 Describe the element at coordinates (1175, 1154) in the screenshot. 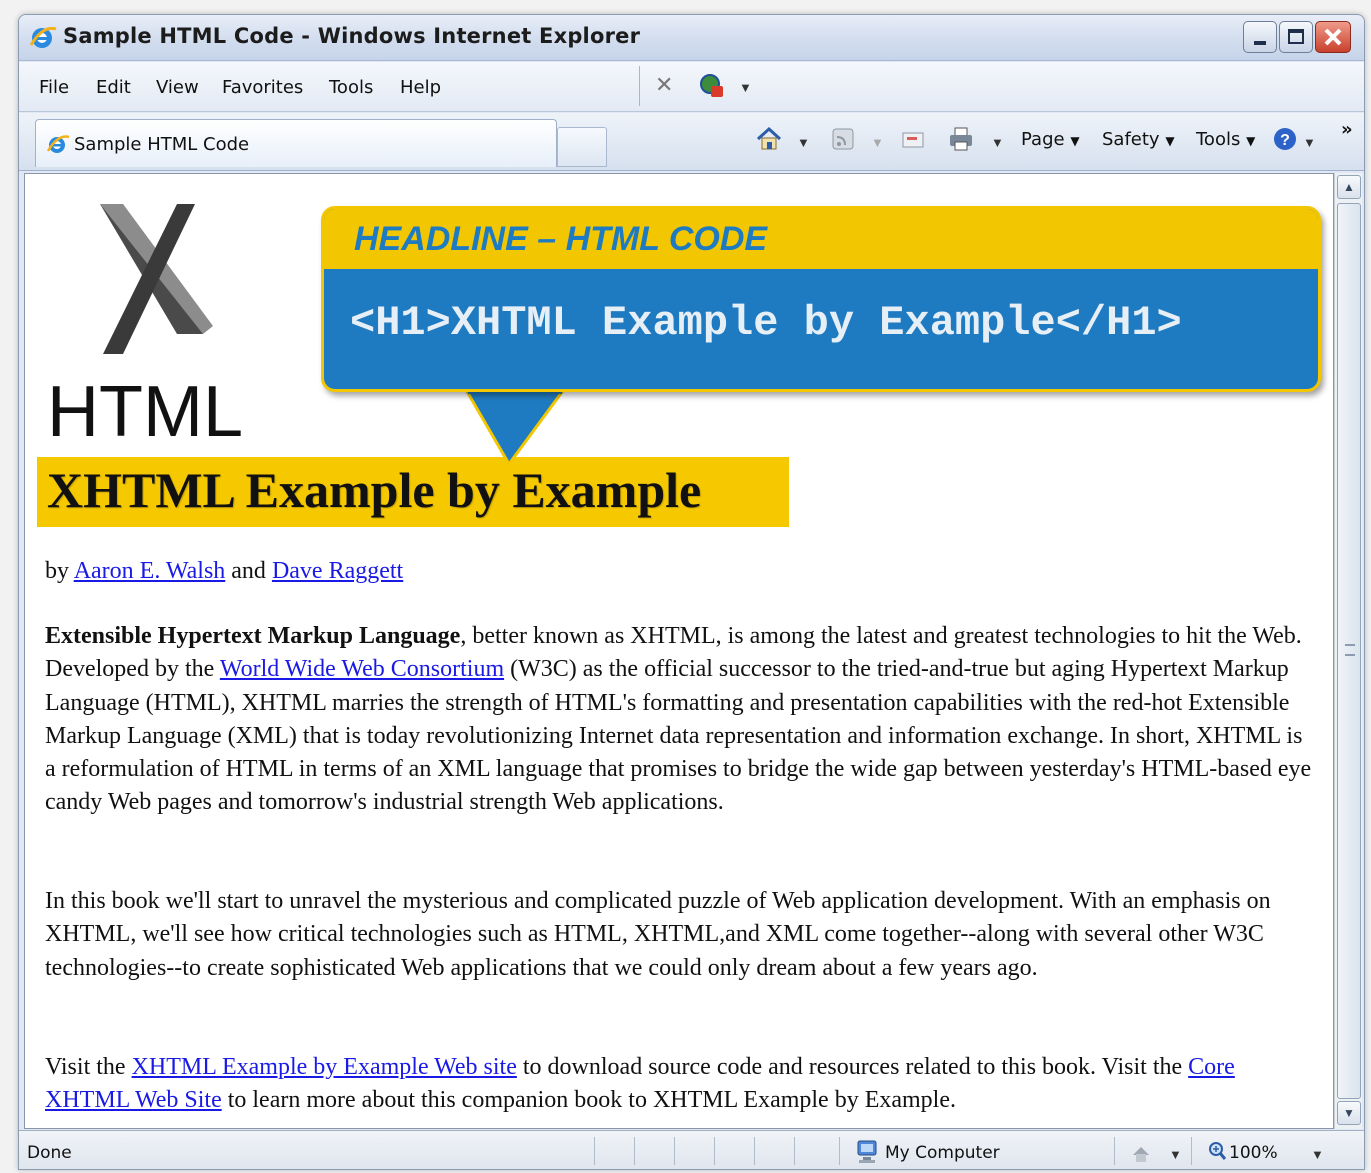

I see `protected-mode-dropdown-icon: ▼` at that location.